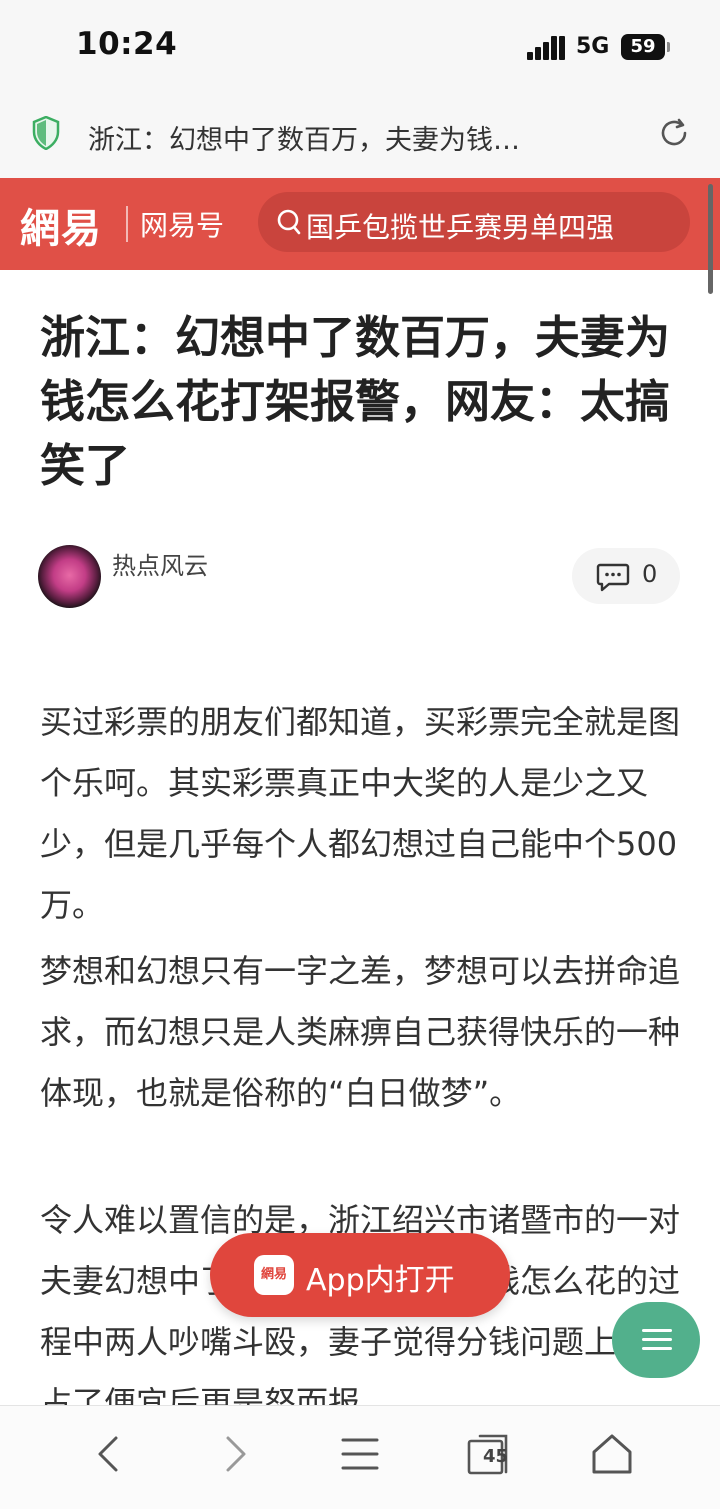  Describe the element at coordinates (110, 1454) in the screenshot. I see `back-icon` at that location.